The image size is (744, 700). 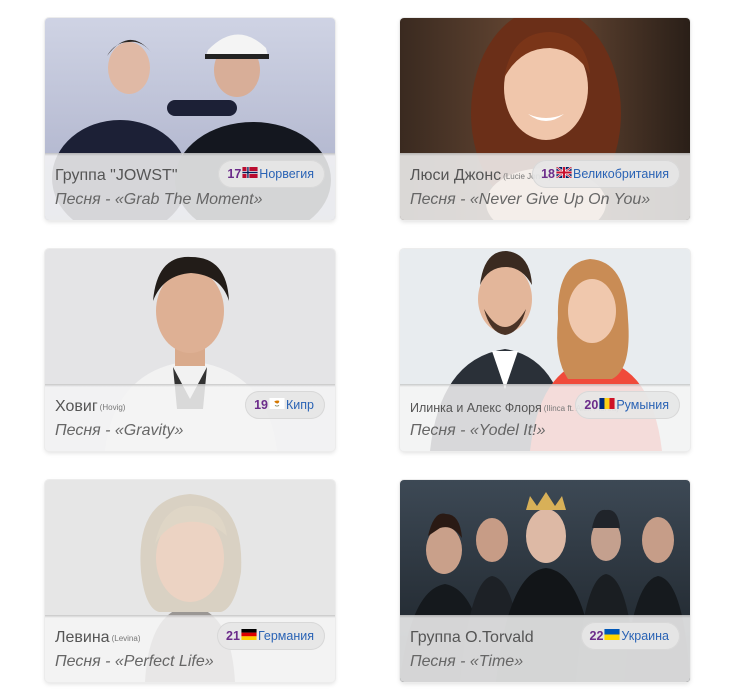 What do you see at coordinates (591, 405) in the screenshot?
I see `performance-number: 20` at bounding box center [591, 405].